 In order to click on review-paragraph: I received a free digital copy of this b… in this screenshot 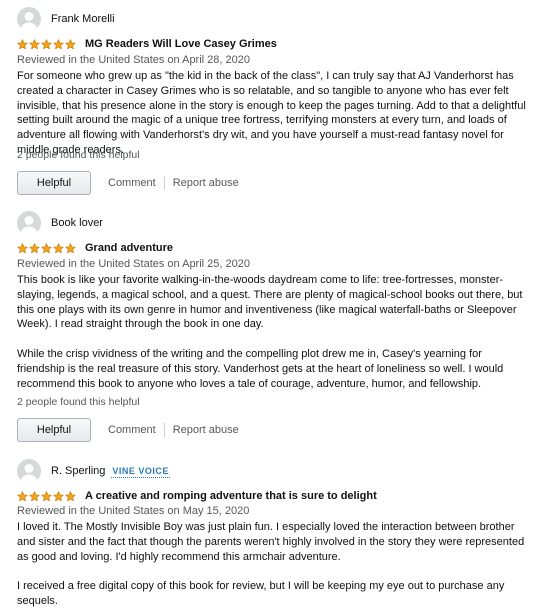, I will do `click(261, 593)`.